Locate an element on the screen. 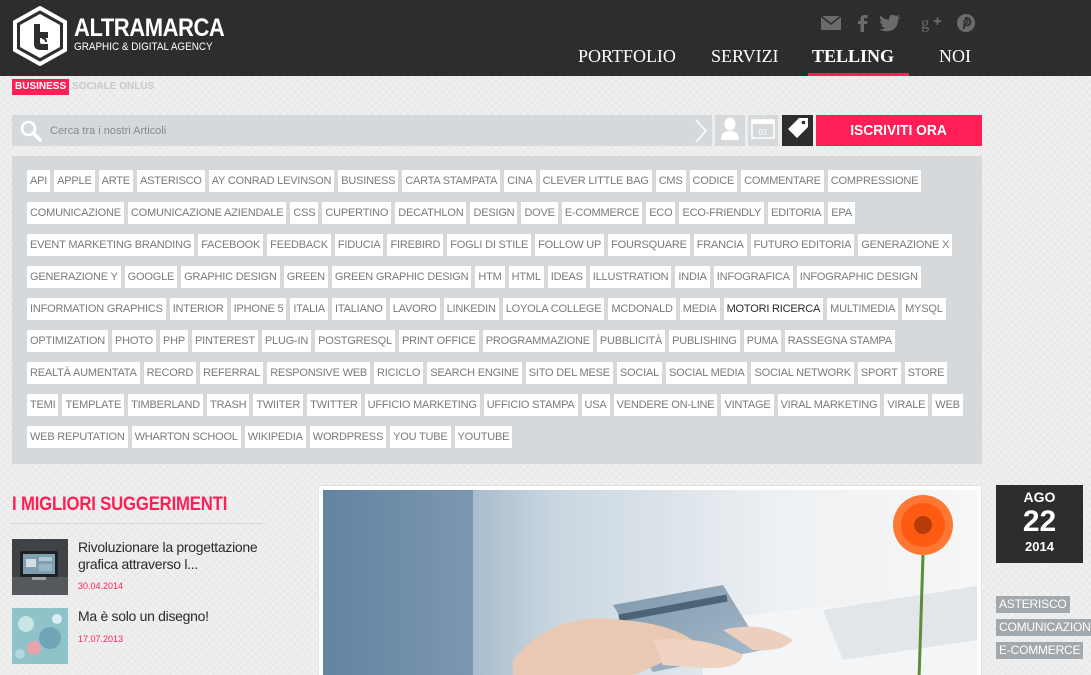  tag-item: ARTE is located at coordinates (115, 181).